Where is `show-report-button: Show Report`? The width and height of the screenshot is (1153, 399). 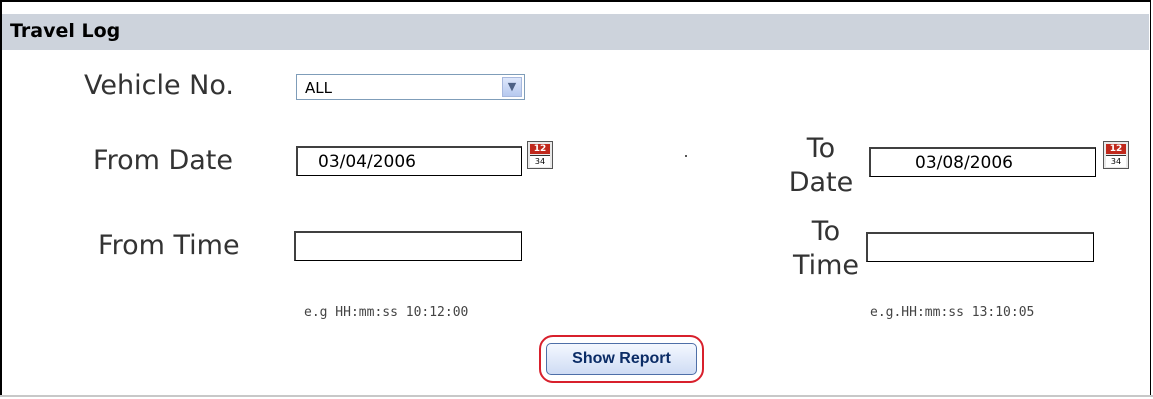
show-report-button: Show Report is located at coordinates (621, 359).